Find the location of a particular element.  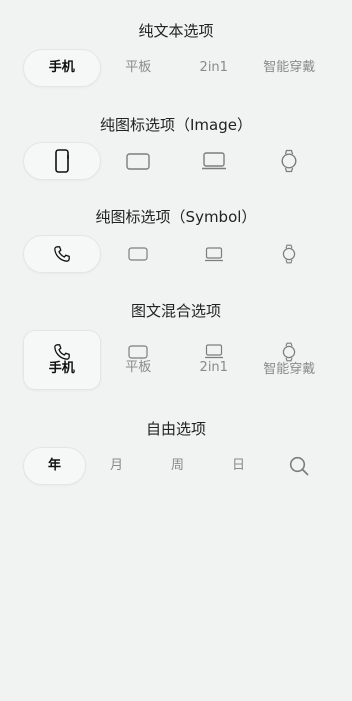

segmented-control-icon-symbol is located at coordinates (175, 254).